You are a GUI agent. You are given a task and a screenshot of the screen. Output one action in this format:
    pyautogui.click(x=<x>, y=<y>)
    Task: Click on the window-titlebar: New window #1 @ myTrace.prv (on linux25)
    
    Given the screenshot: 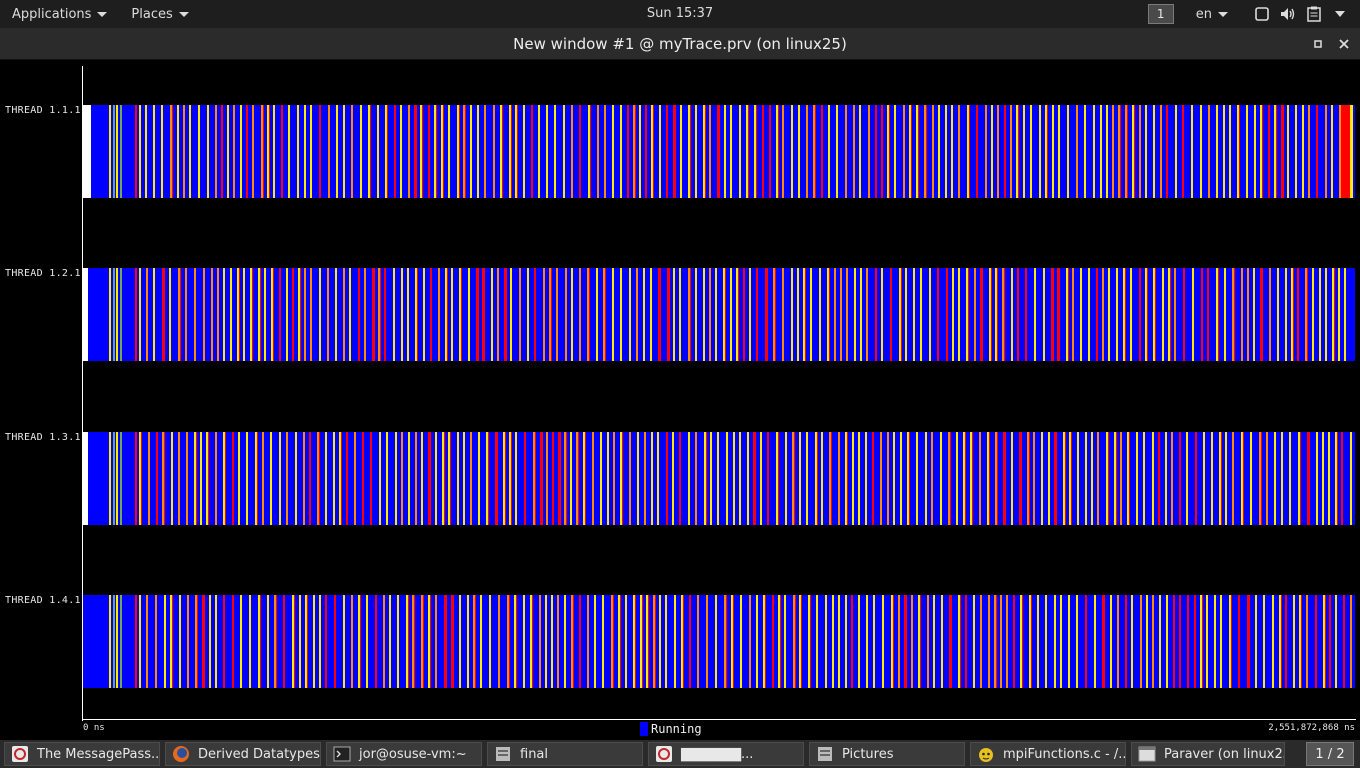 What is the action you would take?
    pyautogui.click(x=680, y=44)
    